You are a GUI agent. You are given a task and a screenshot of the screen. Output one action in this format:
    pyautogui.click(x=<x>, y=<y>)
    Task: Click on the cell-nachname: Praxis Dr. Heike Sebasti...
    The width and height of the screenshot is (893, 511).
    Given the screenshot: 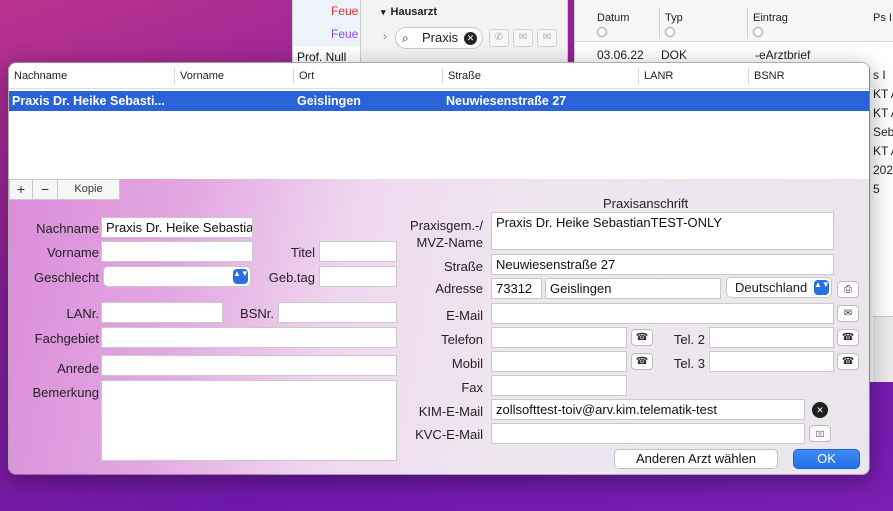 What is the action you would take?
    pyautogui.click(x=88, y=101)
    